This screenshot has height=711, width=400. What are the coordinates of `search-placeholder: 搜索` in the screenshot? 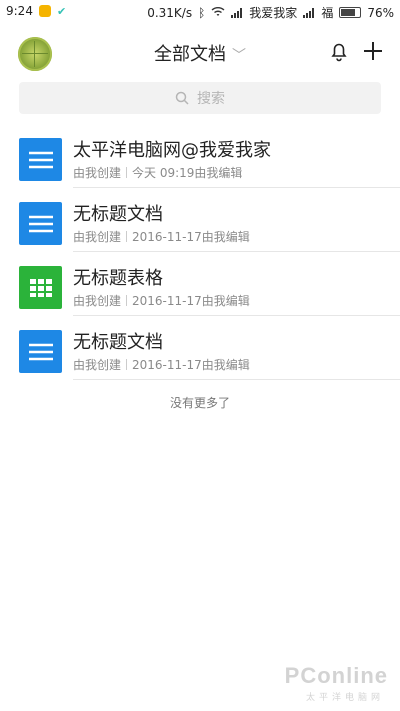 It's located at (211, 99).